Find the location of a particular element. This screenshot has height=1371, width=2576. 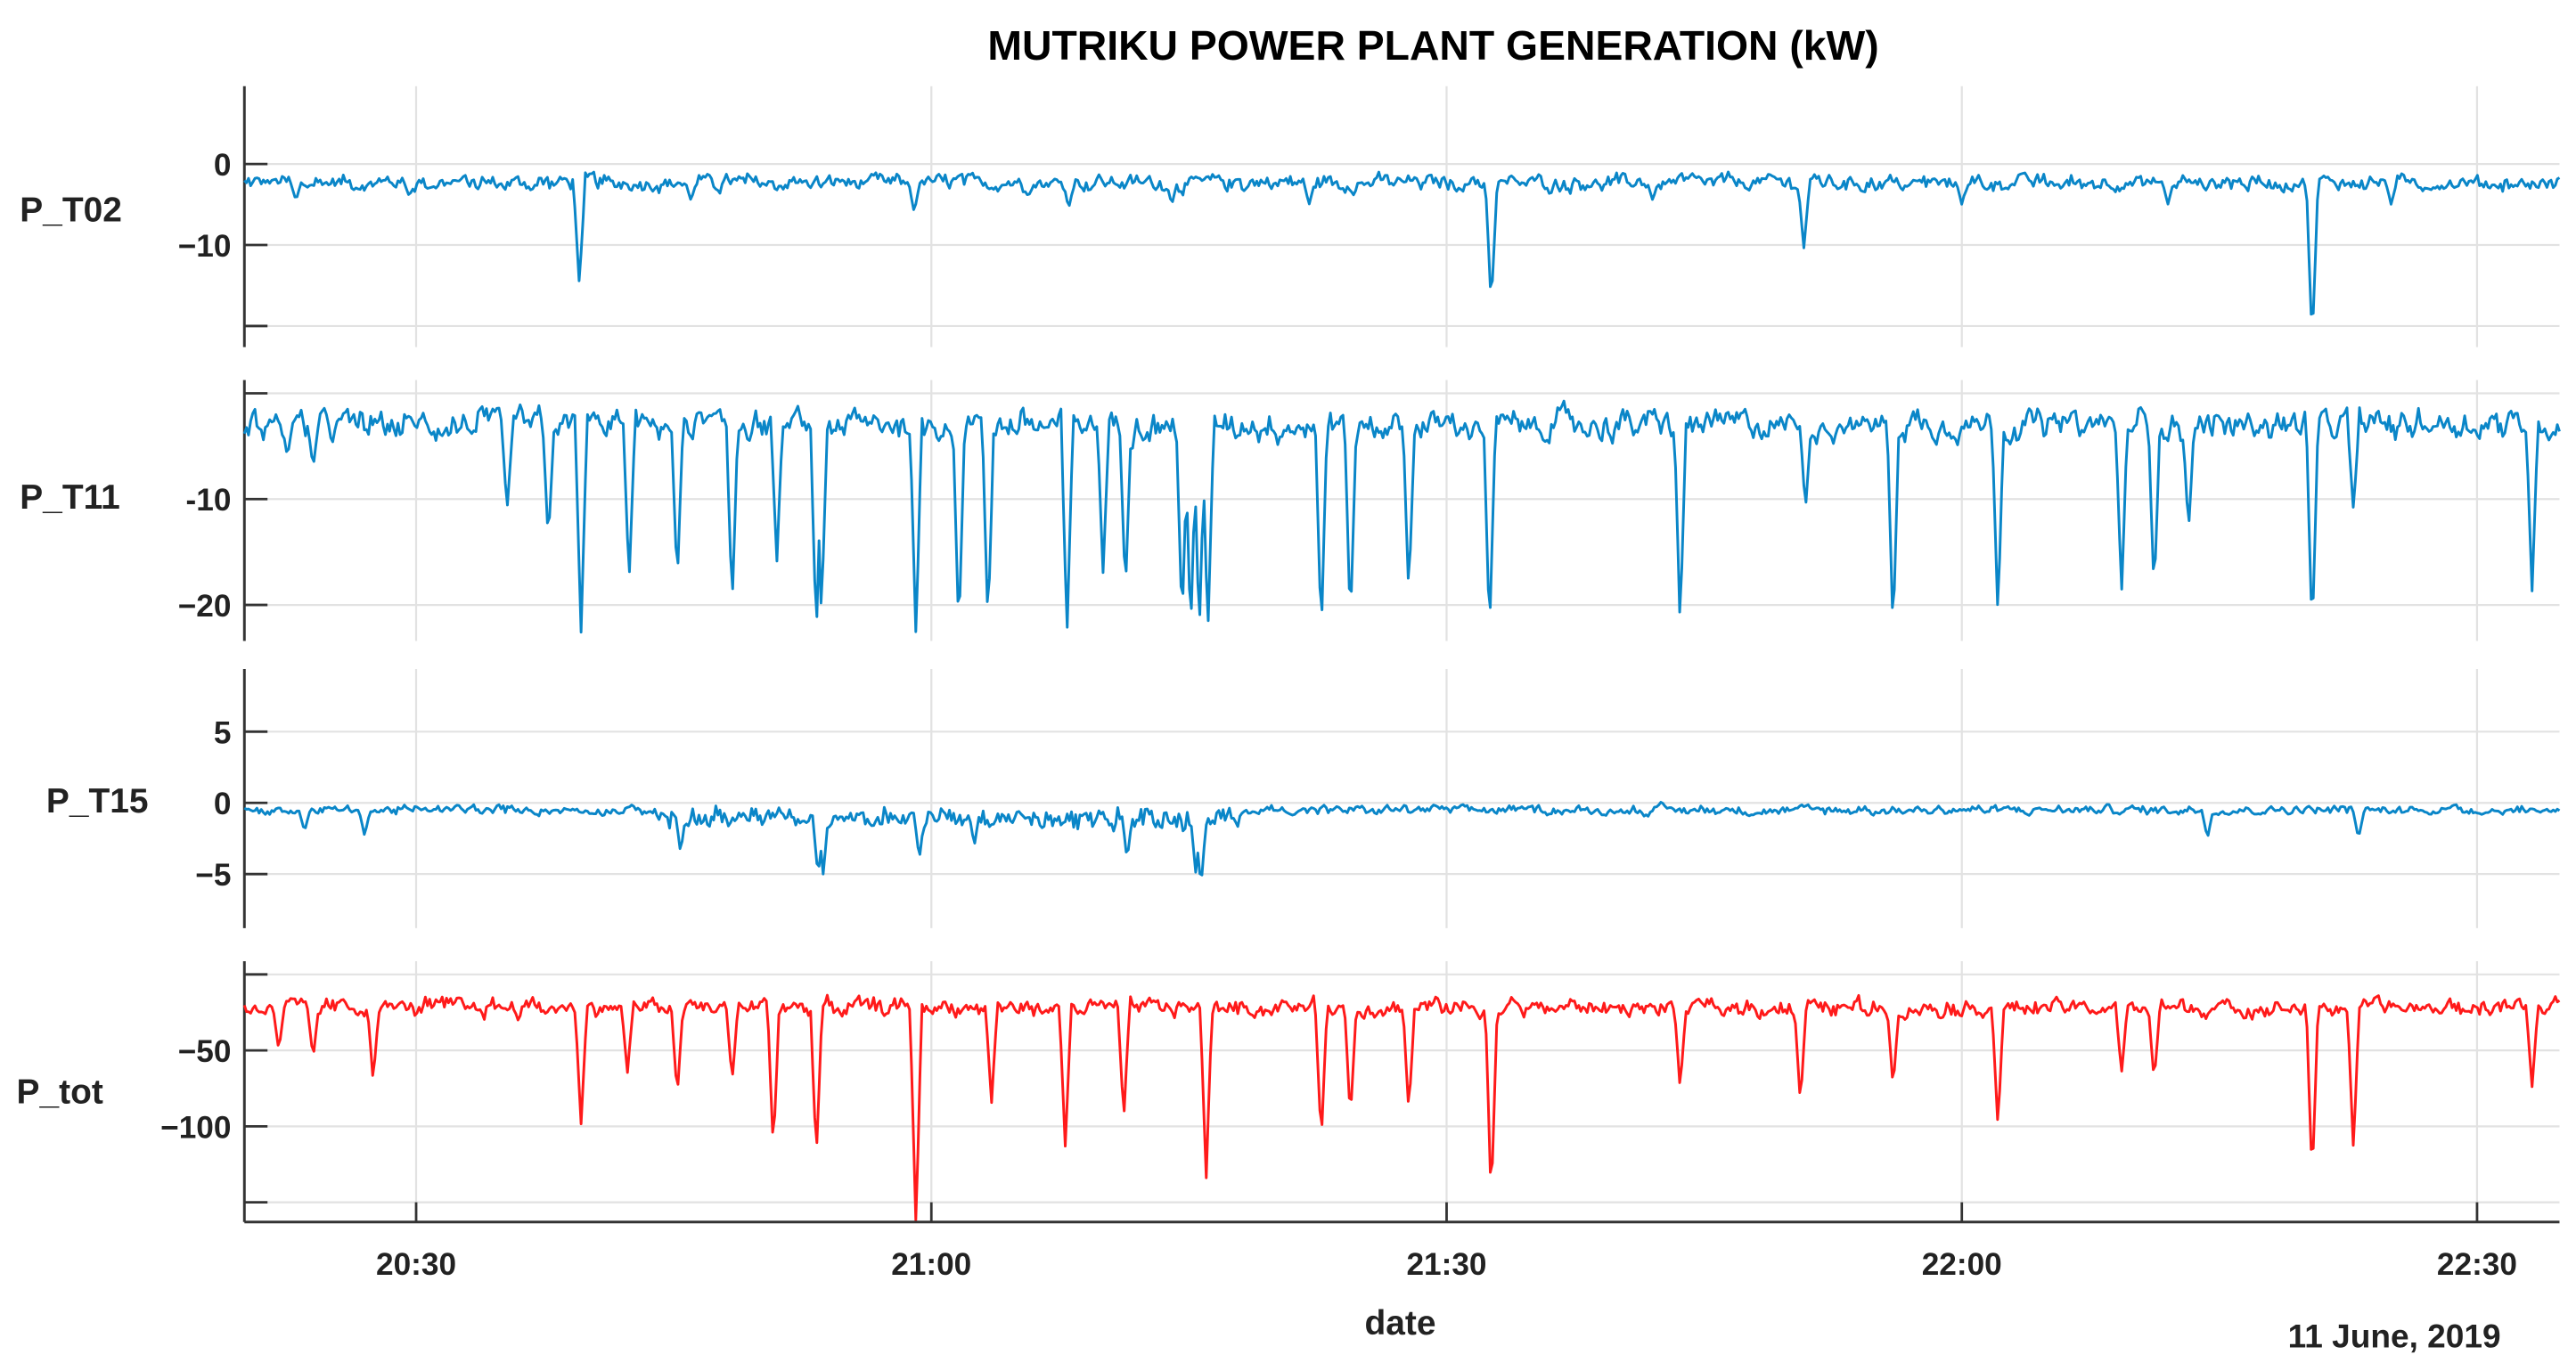

series-line-p_t02 is located at coordinates (1402, 243).